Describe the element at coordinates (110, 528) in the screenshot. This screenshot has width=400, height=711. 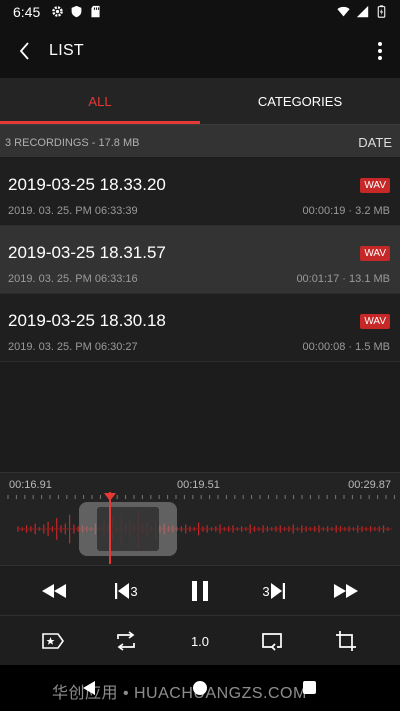
I see `playhead` at that location.